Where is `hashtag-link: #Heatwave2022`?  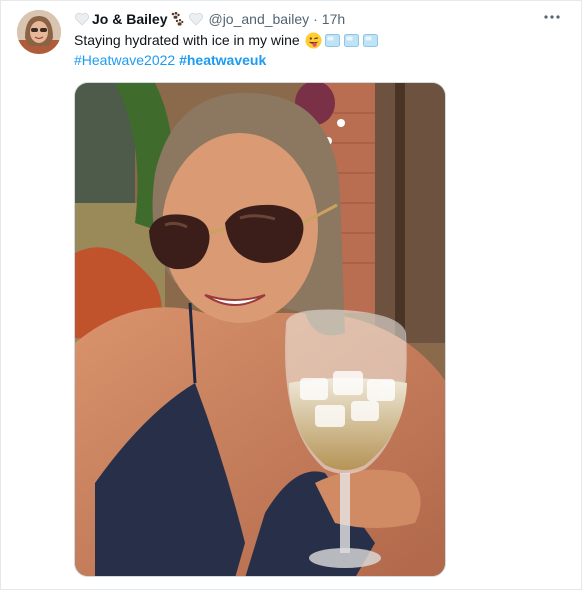
hashtag-link: #Heatwave2022 is located at coordinates (124, 60).